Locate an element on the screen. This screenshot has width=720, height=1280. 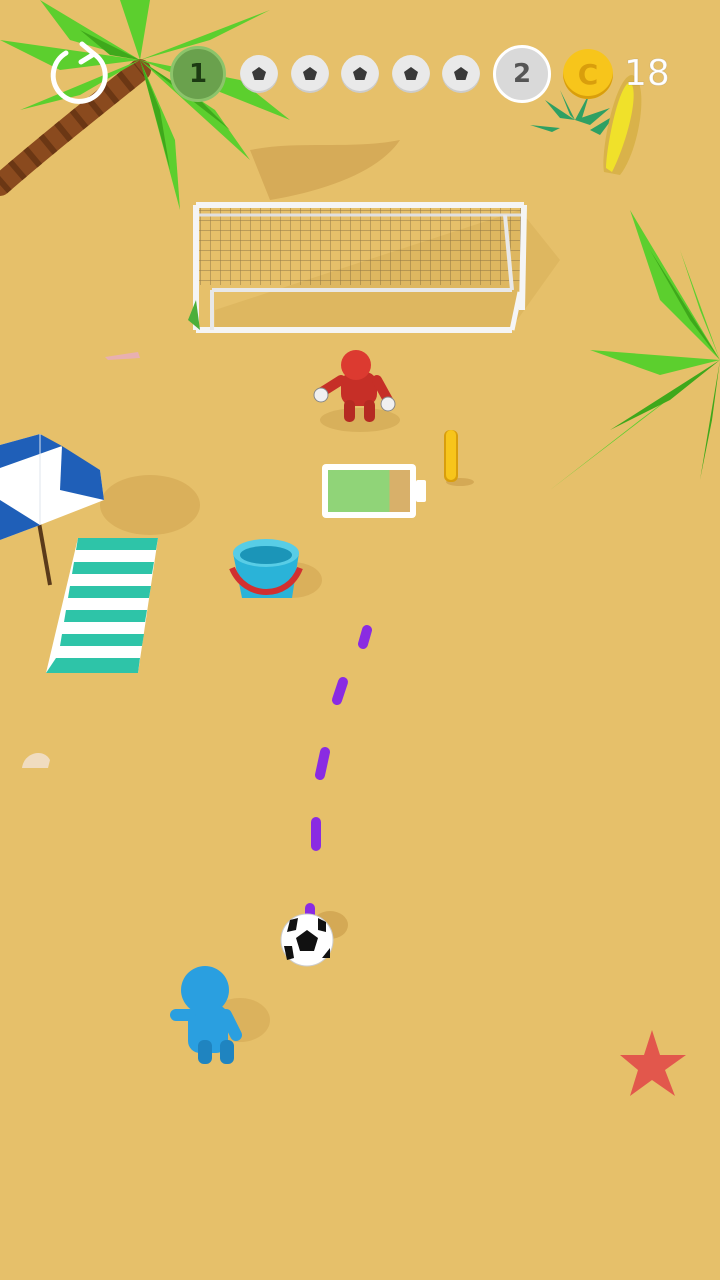
restart-icon is located at coordinates (79, 72).